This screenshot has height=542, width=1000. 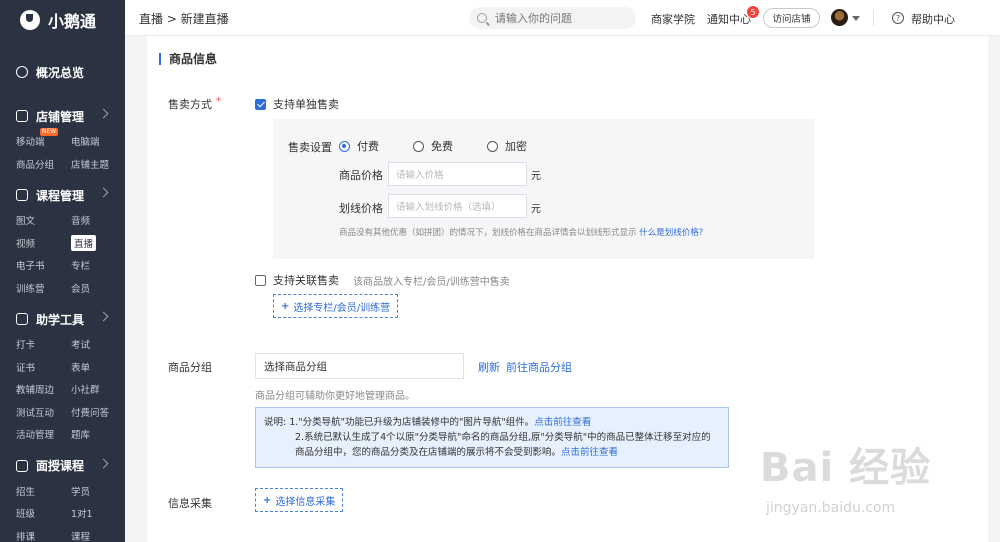 What do you see at coordinates (84, 242) in the screenshot?
I see `sidebar-item-label: 直播` at bounding box center [84, 242].